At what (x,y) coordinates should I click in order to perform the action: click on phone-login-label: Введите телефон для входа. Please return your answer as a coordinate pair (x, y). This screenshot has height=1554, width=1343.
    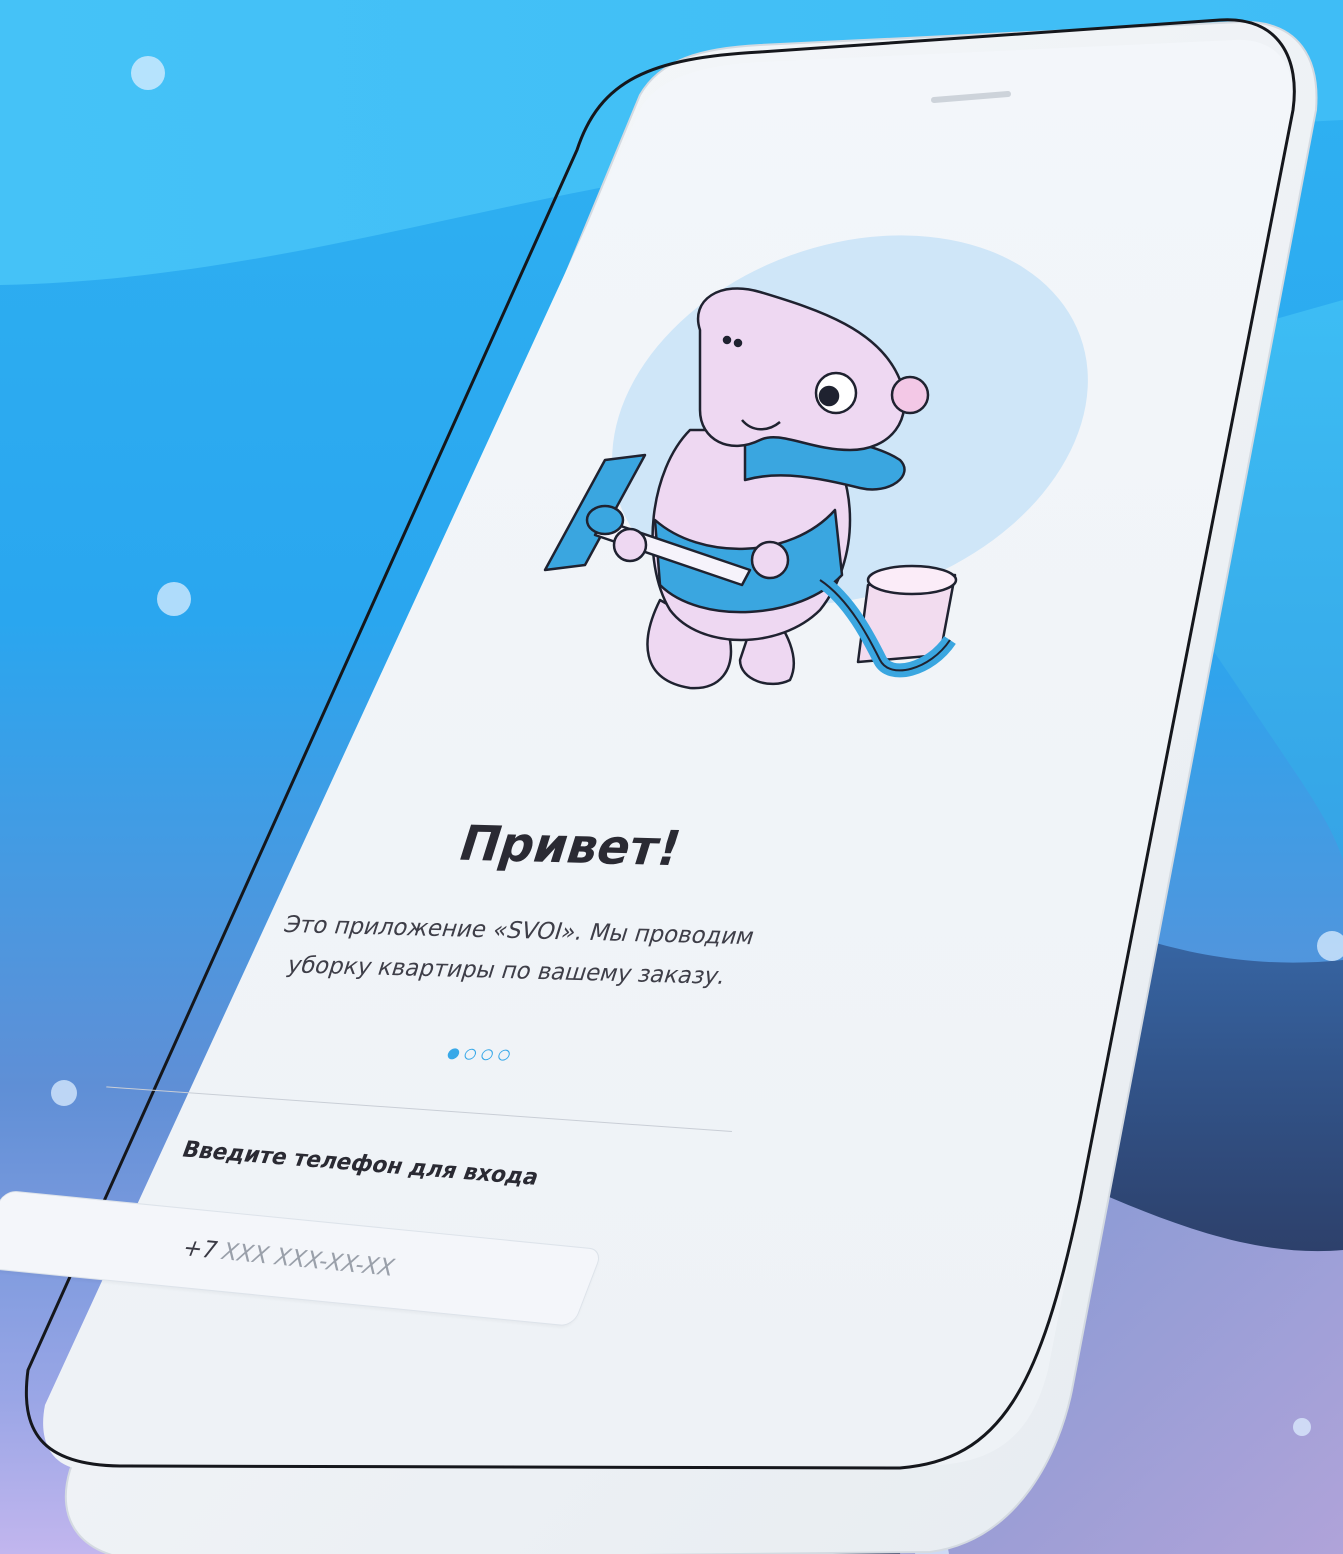
    Looking at the image, I should click on (360, 1164).